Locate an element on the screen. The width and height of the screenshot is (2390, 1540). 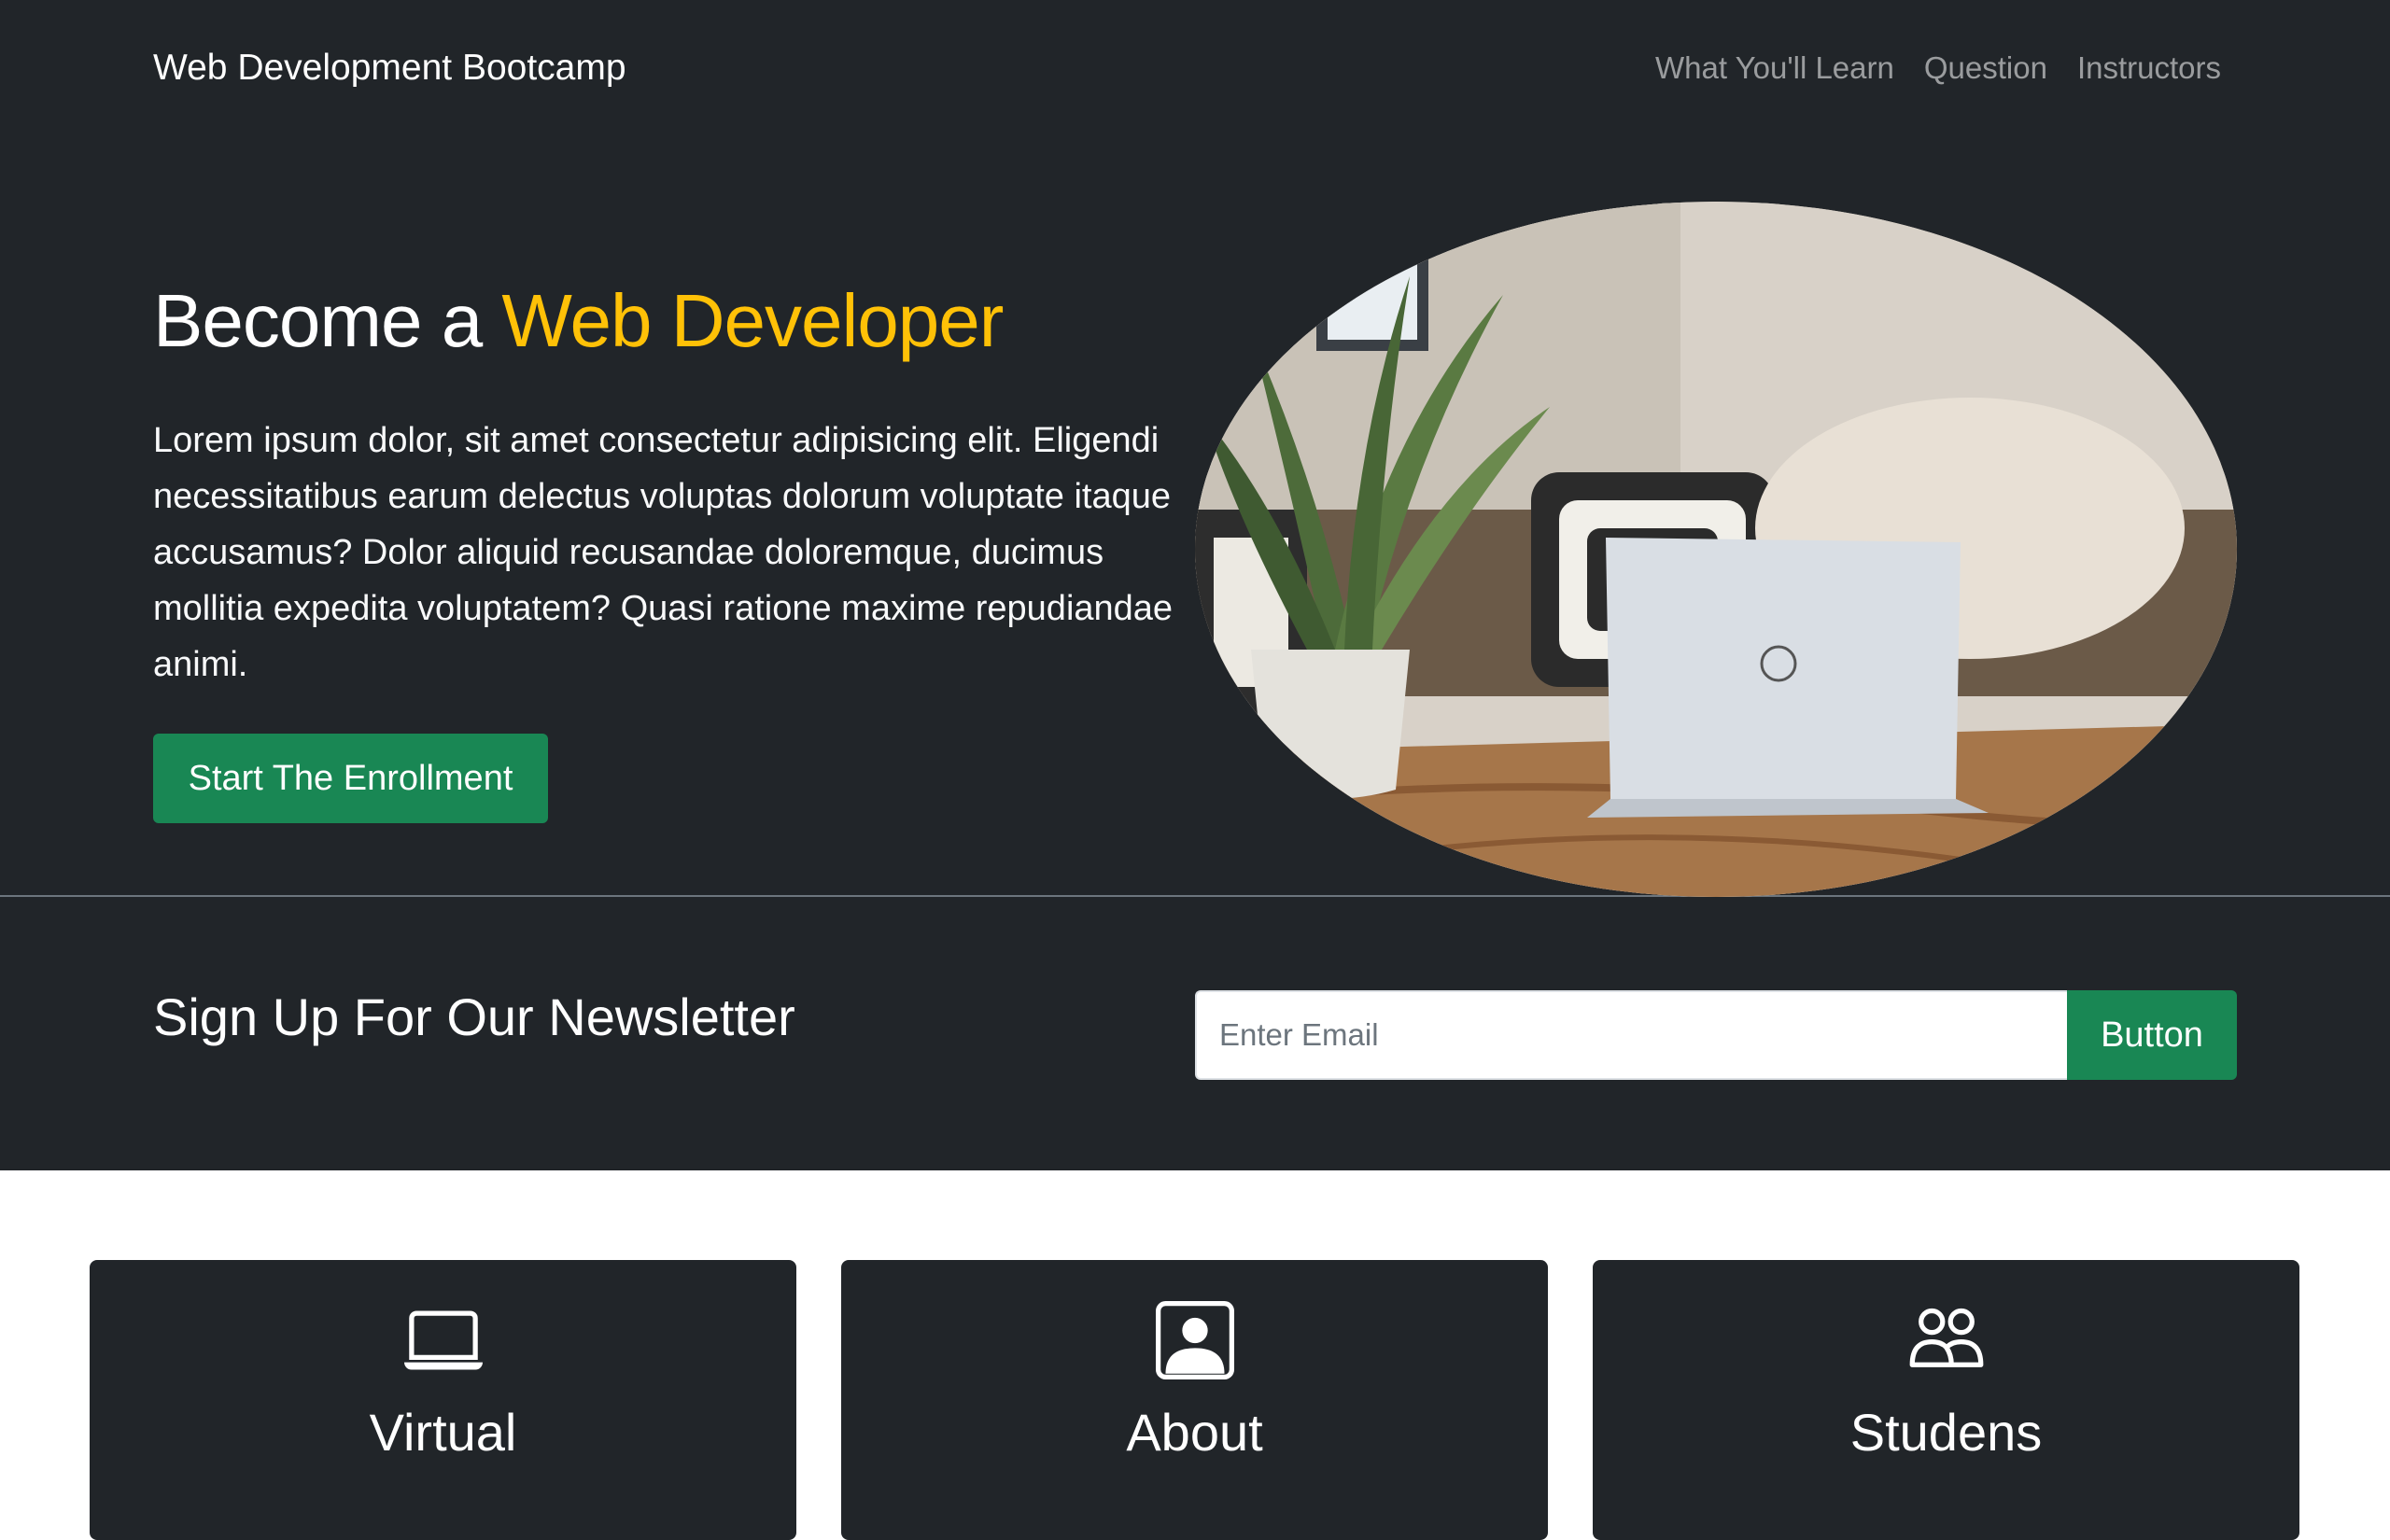
hero-title-prefix: Become a is located at coordinates (327, 320).